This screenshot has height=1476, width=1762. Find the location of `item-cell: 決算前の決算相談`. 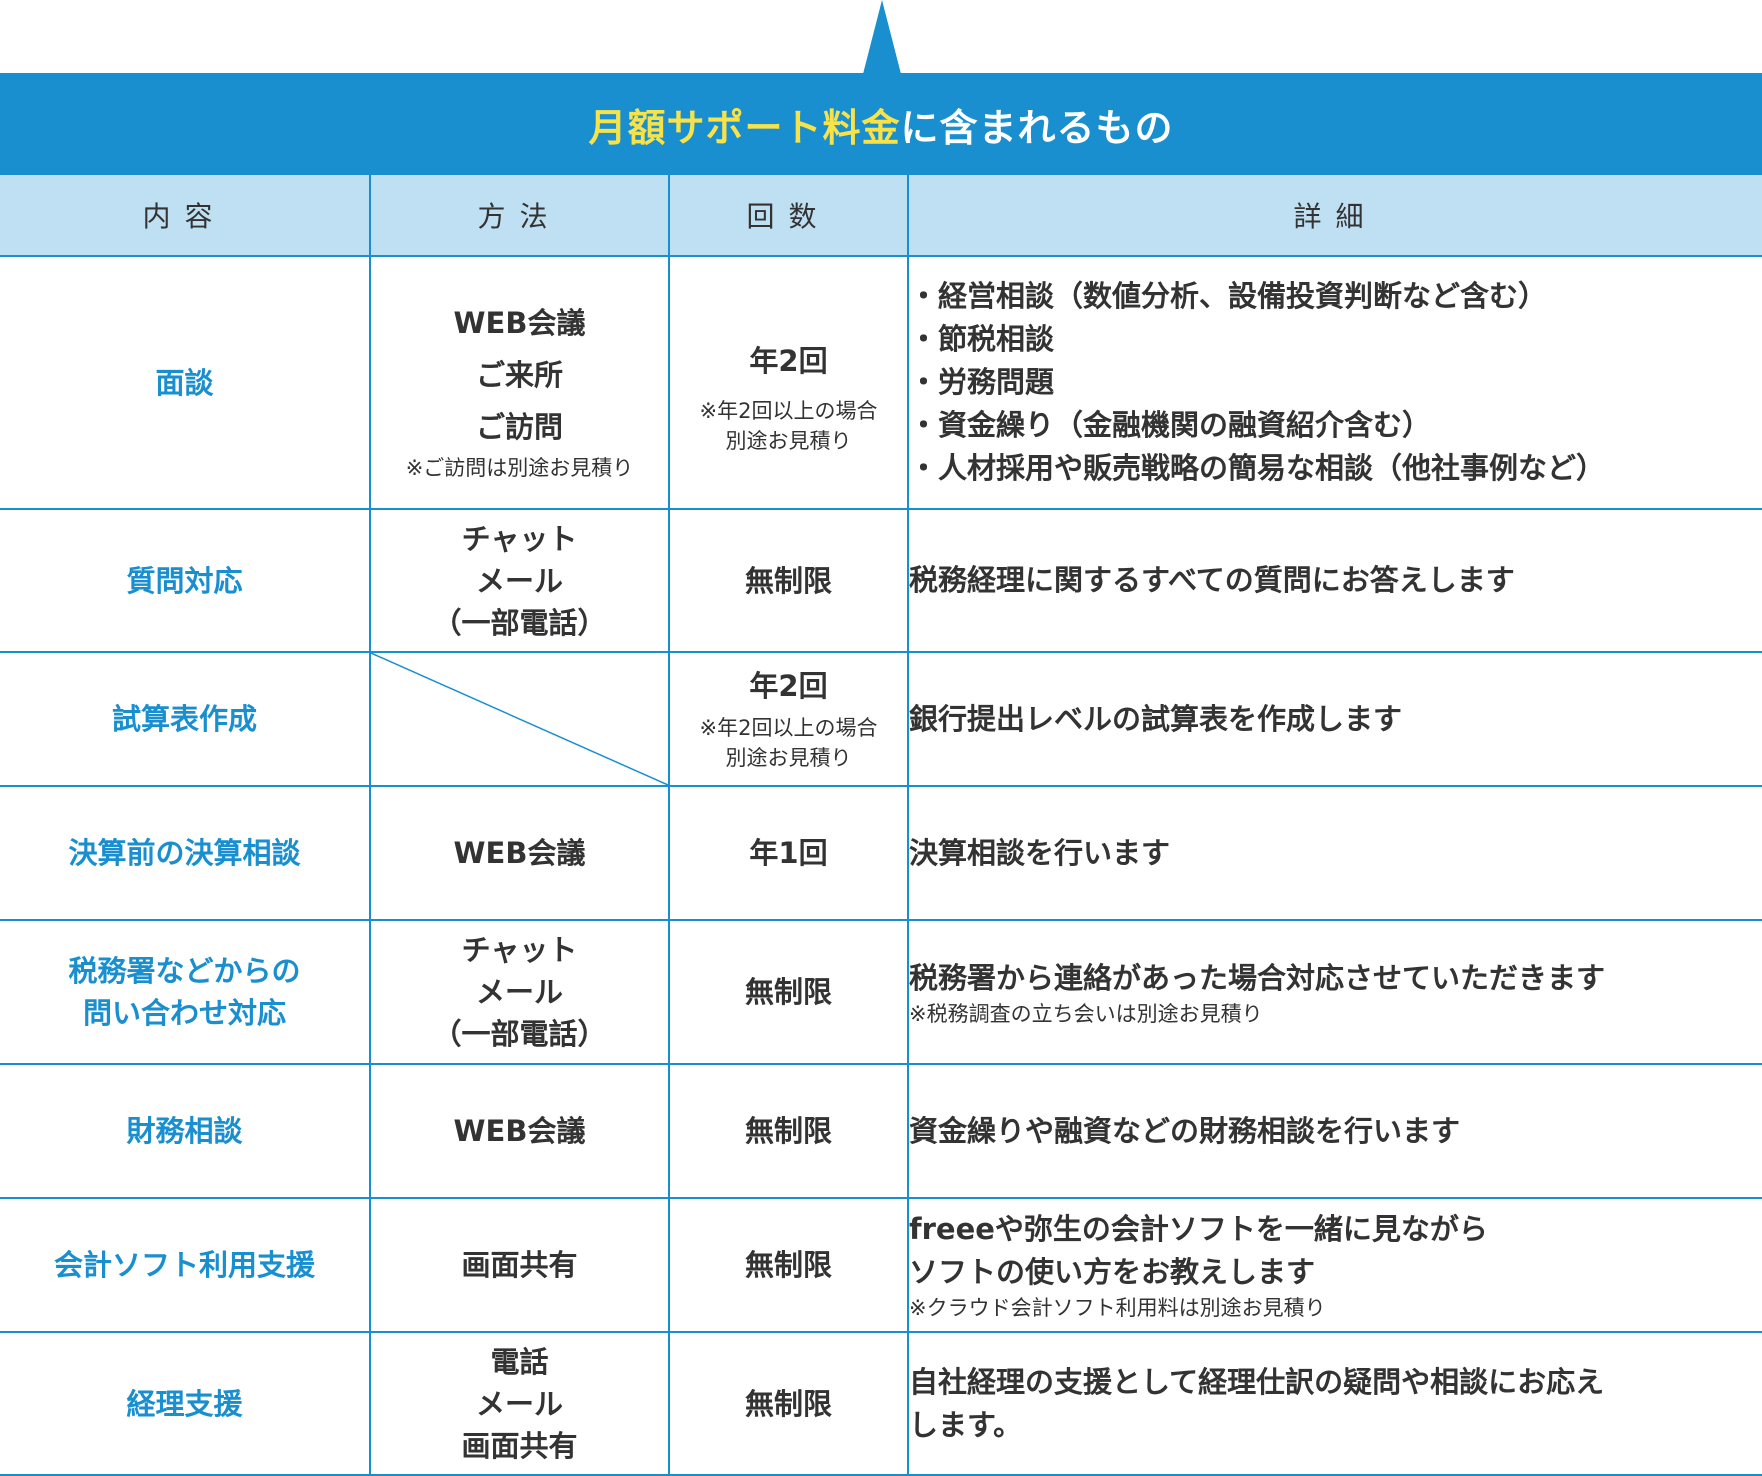

item-cell: 決算前の決算相談 is located at coordinates (185, 853).